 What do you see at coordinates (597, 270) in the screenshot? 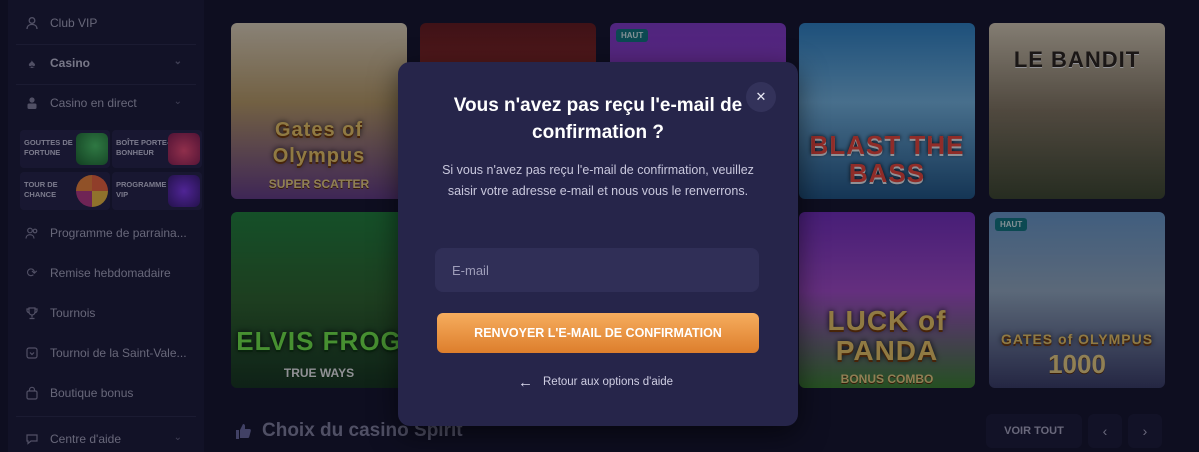
I see `email-input` at bounding box center [597, 270].